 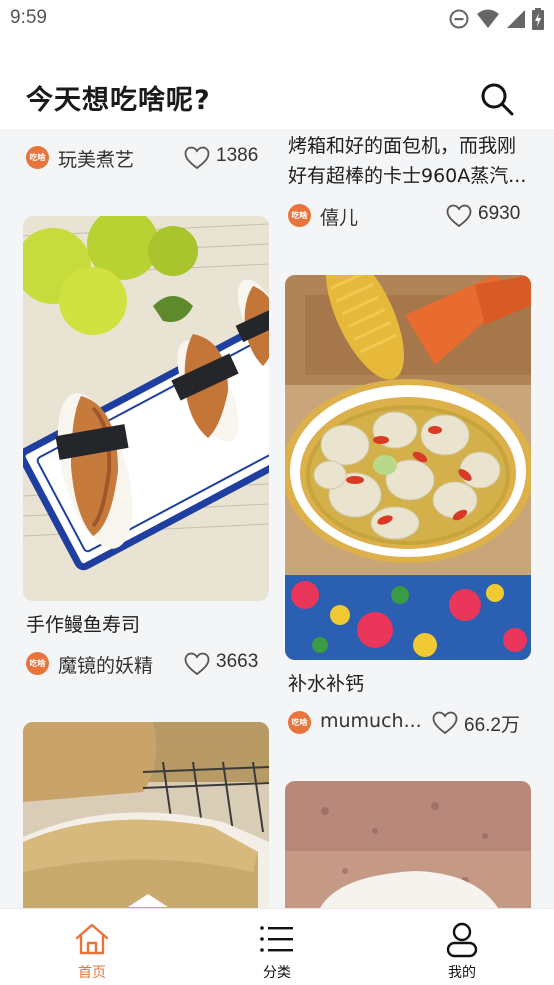 What do you see at coordinates (488, 18) in the screenshot?
I see `wifi-icon` at bounding box center [488, 18].